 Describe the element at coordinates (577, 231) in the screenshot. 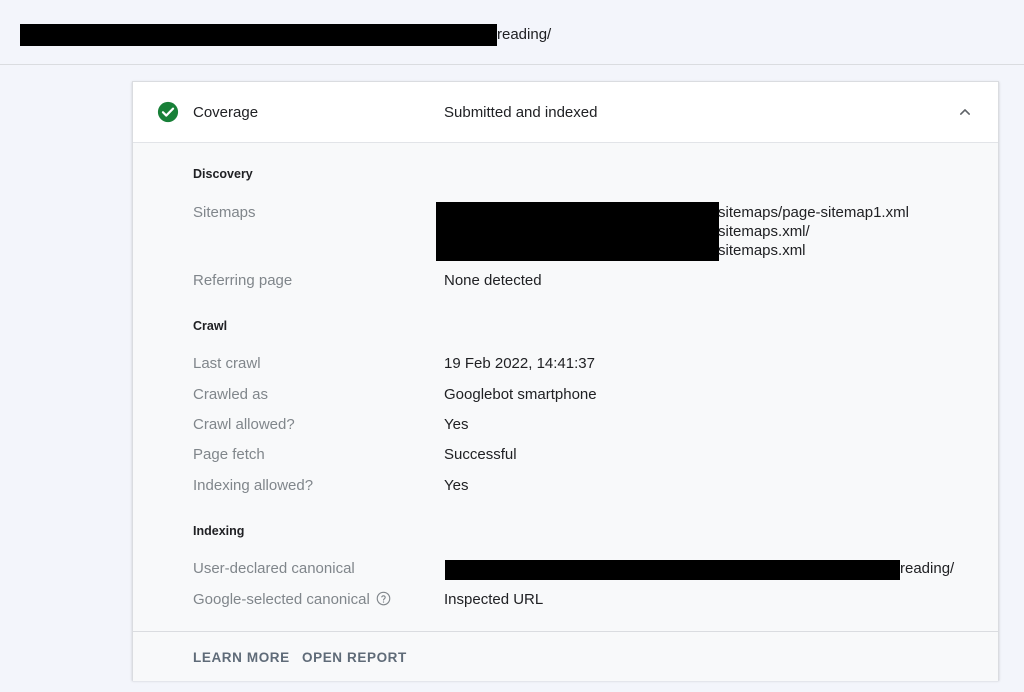

I see `redacted-sitemap-prefix` at that location.